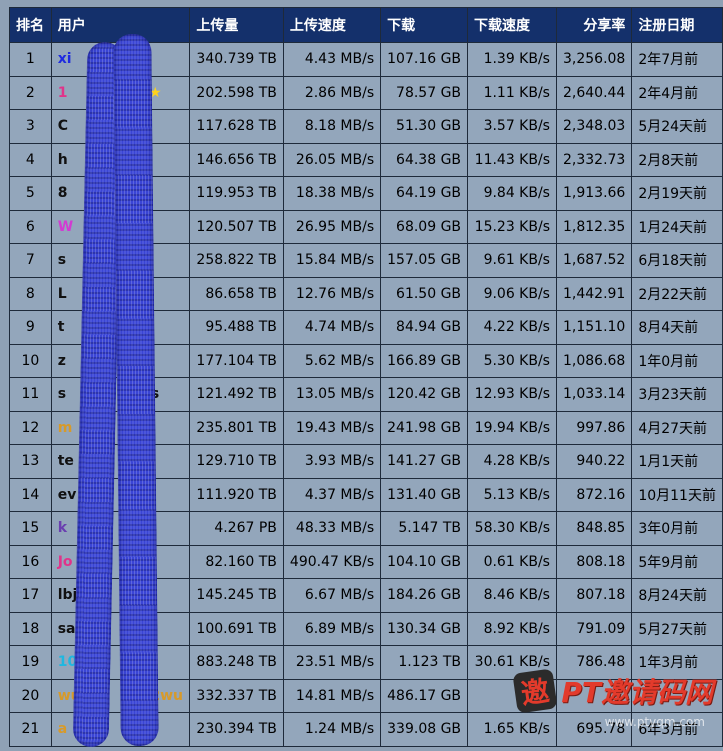 The height and width of the screenshot is (751, 723). I want to click on user-link: te, so click(66, 461).